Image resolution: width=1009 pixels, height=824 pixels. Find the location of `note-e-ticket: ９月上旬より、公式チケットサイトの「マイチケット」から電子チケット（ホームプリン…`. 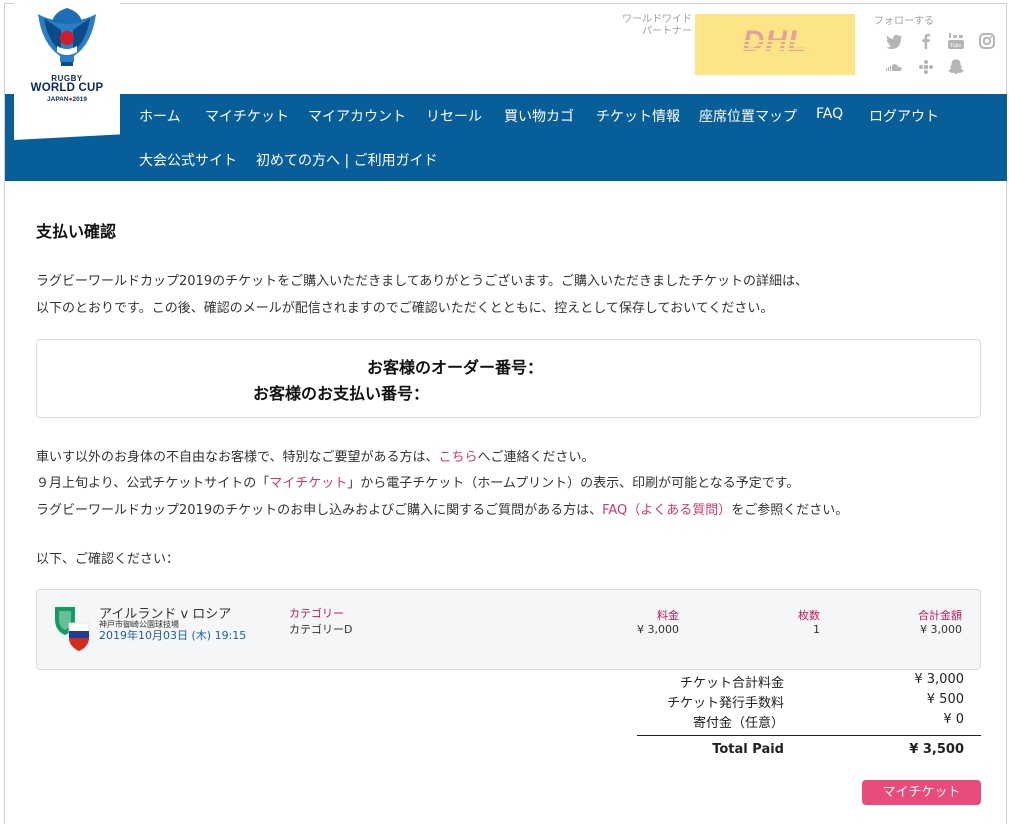

note-e-ticket: ９月上旬より、公式チケットサイトの「マイチケット」から電子チケット（ホームプリン… is located at coordinates (418, 483).